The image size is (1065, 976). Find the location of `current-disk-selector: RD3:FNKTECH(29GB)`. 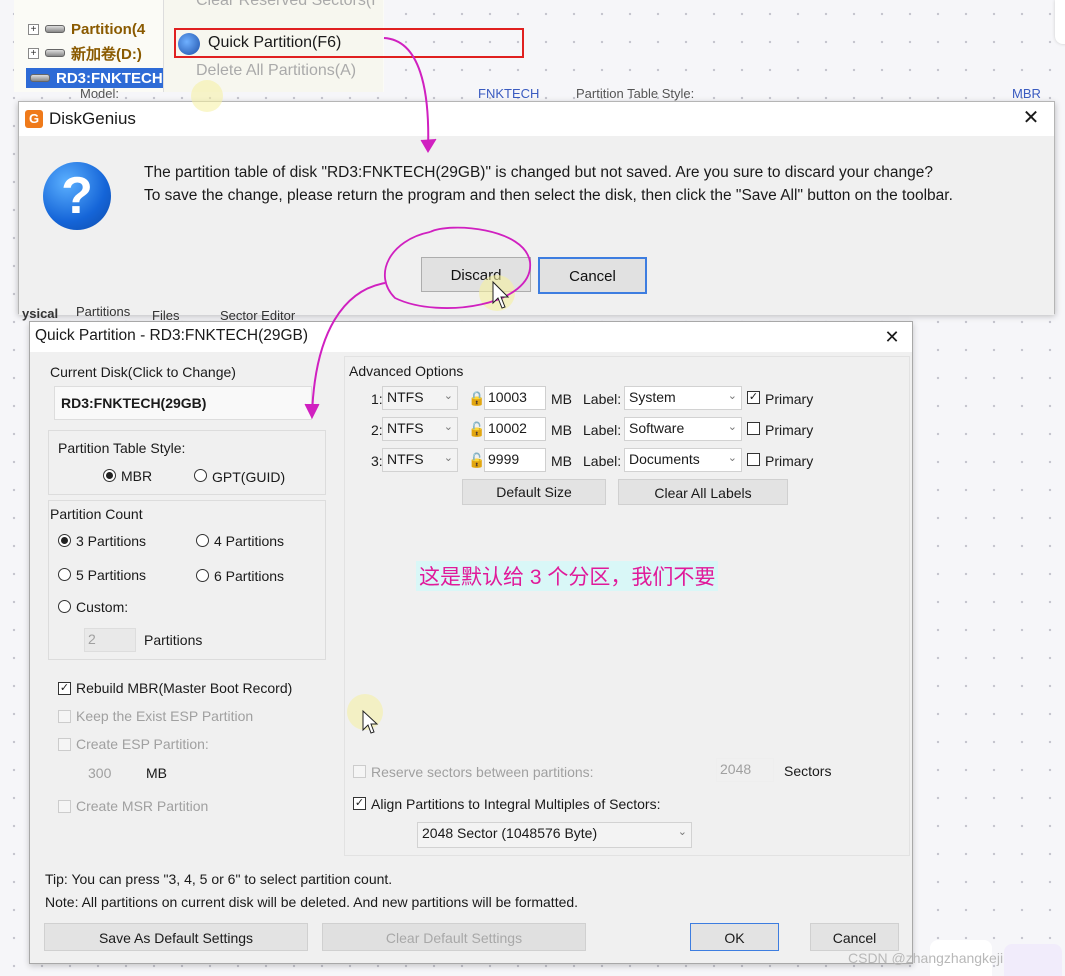

current-disk-selector: RD3:FNKTECH(29GB) is located at coordinates (183, 403).